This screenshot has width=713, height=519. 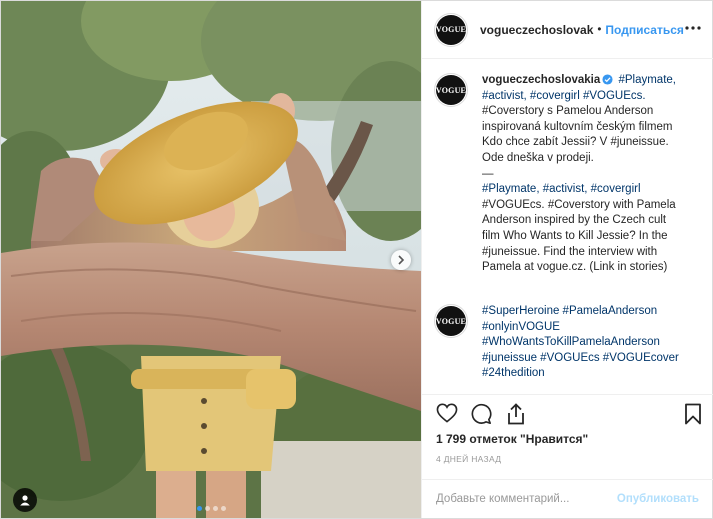 I want to click on follow-button: Подписаться, so click(x=644, y=30).